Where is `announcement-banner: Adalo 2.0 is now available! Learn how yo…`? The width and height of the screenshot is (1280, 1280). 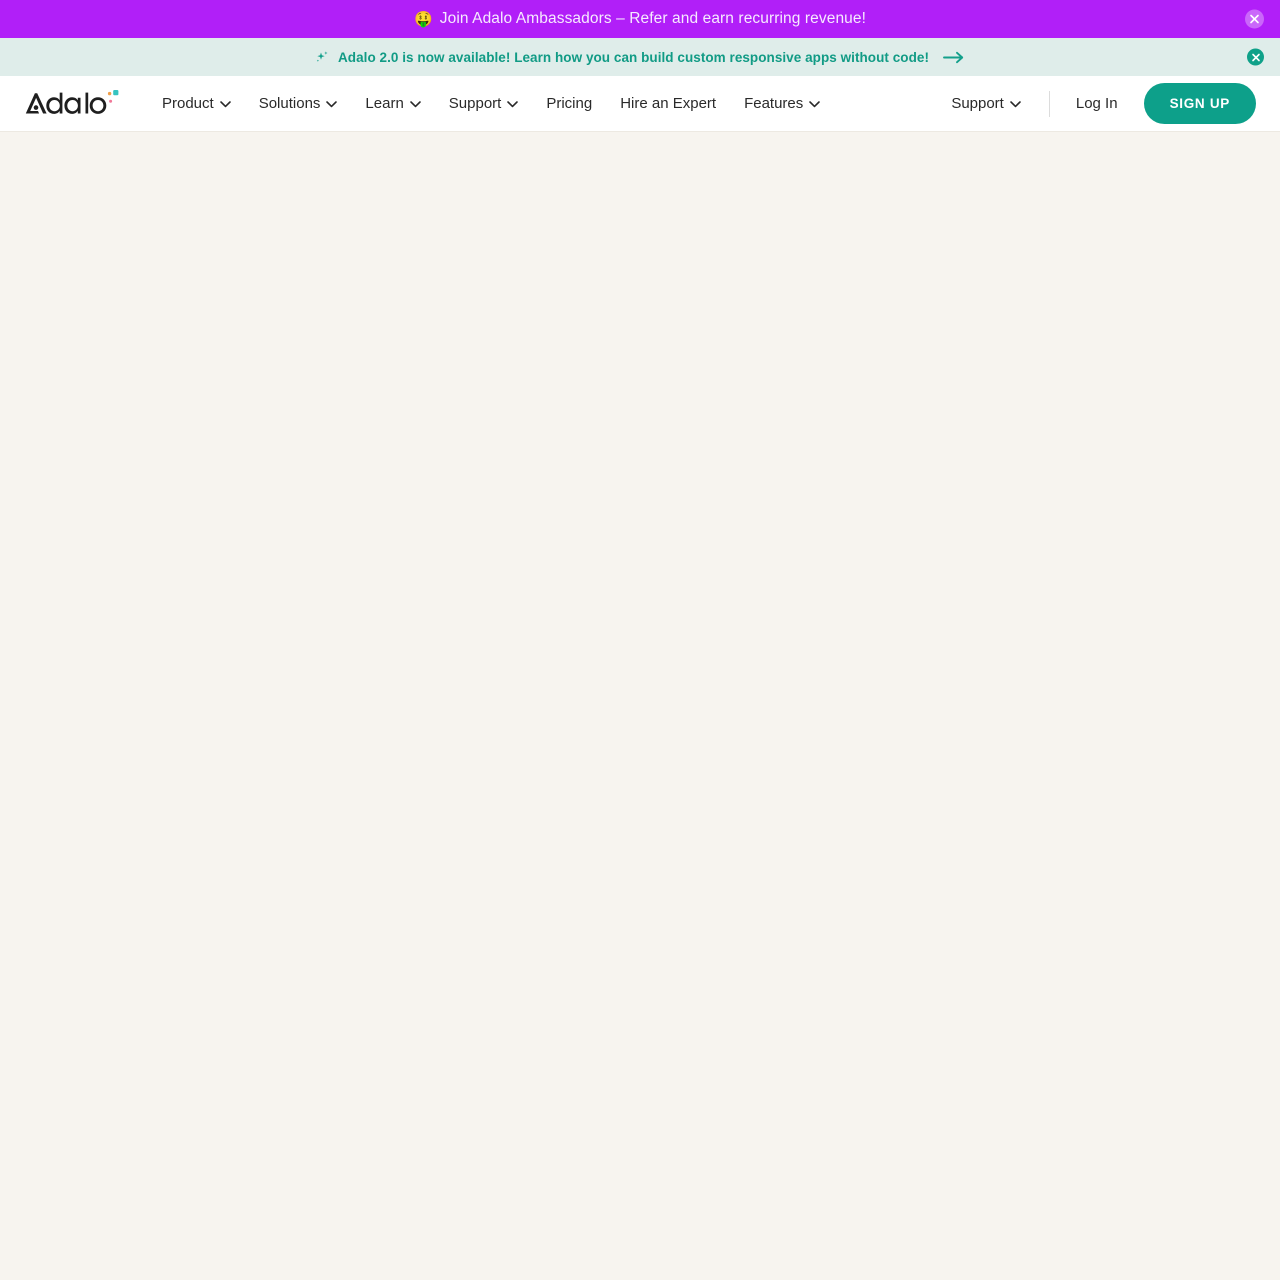 announcement-banner: Adalo 2.0 is now available! Learn how yo… is located at coordinates (640, 57).